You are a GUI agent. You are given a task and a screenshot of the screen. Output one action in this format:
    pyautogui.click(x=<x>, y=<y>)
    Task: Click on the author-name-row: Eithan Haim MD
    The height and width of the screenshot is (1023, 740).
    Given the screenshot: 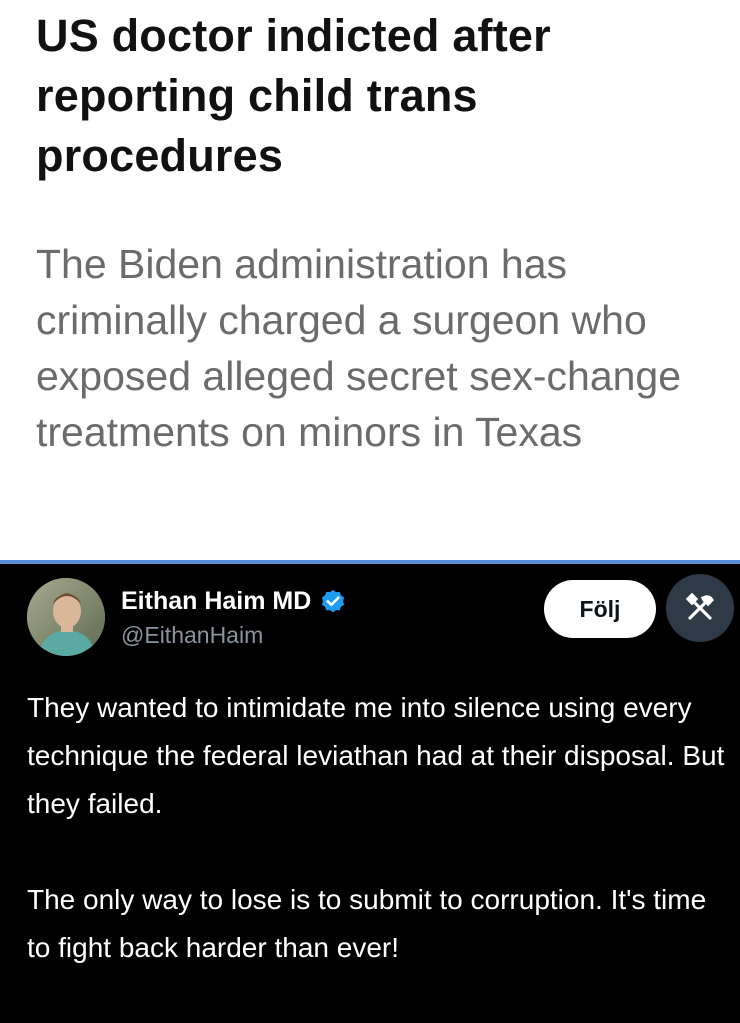 What is the action you would take?
    pyautogui.click(x=234, y=601)
    